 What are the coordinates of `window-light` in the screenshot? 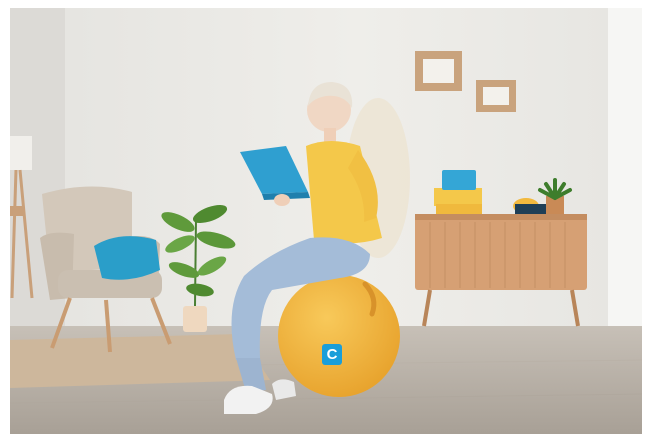 It's located at (625, 178).